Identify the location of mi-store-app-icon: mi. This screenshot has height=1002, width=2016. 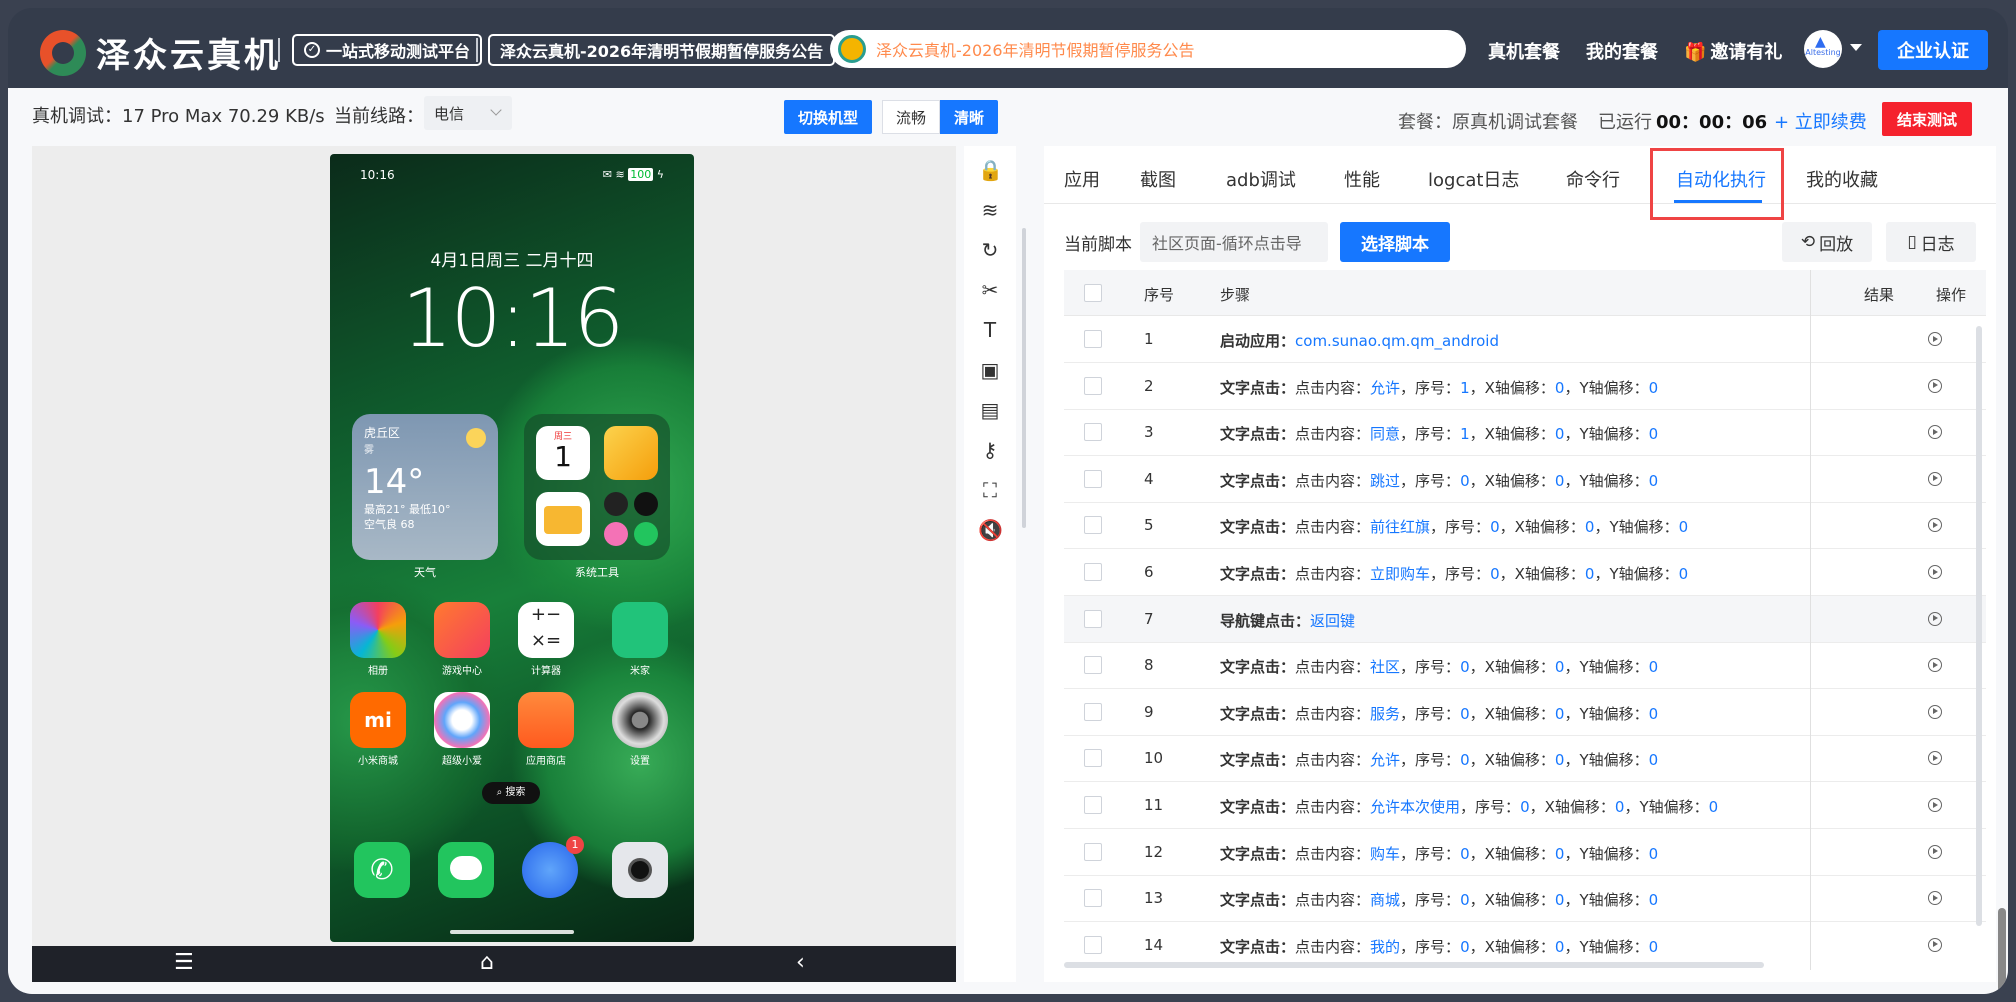
(378, 720).